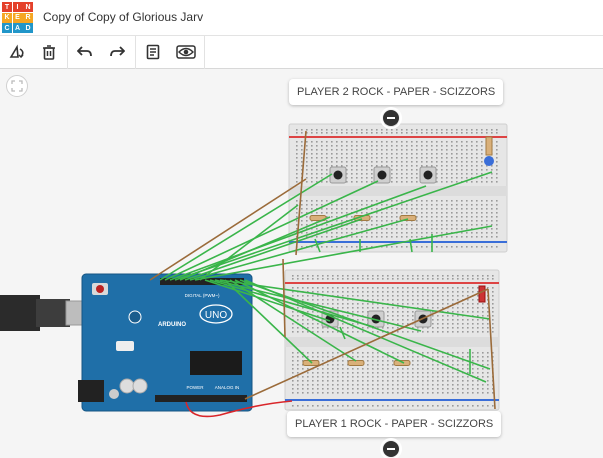 This screenshot has width=603, height=458. I want to click on notes-button, so click(153, 52).